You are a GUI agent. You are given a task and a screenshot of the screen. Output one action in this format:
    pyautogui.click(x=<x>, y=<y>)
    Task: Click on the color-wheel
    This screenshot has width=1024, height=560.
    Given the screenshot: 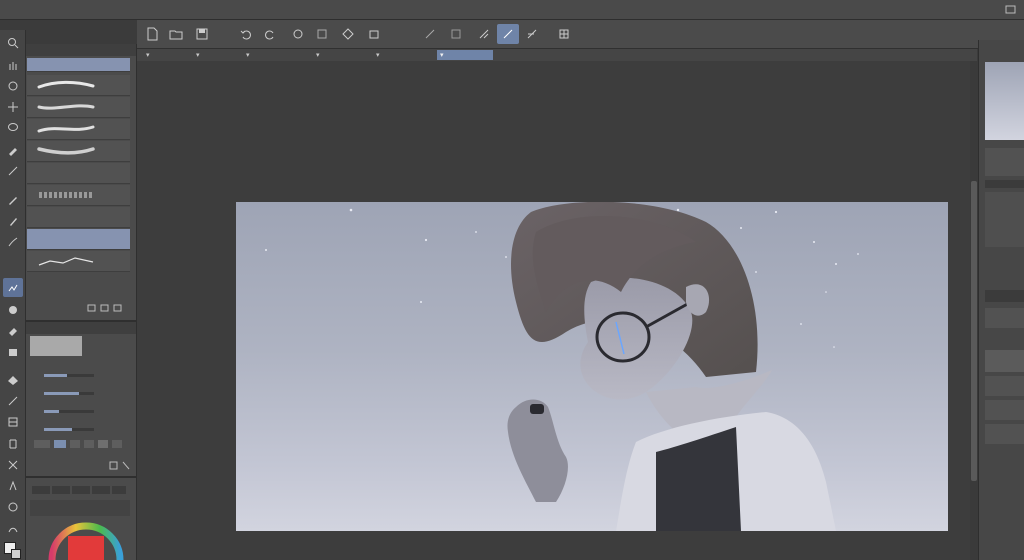 What is the action you would take?
    pyautogui.click(x=86, y=540)
    